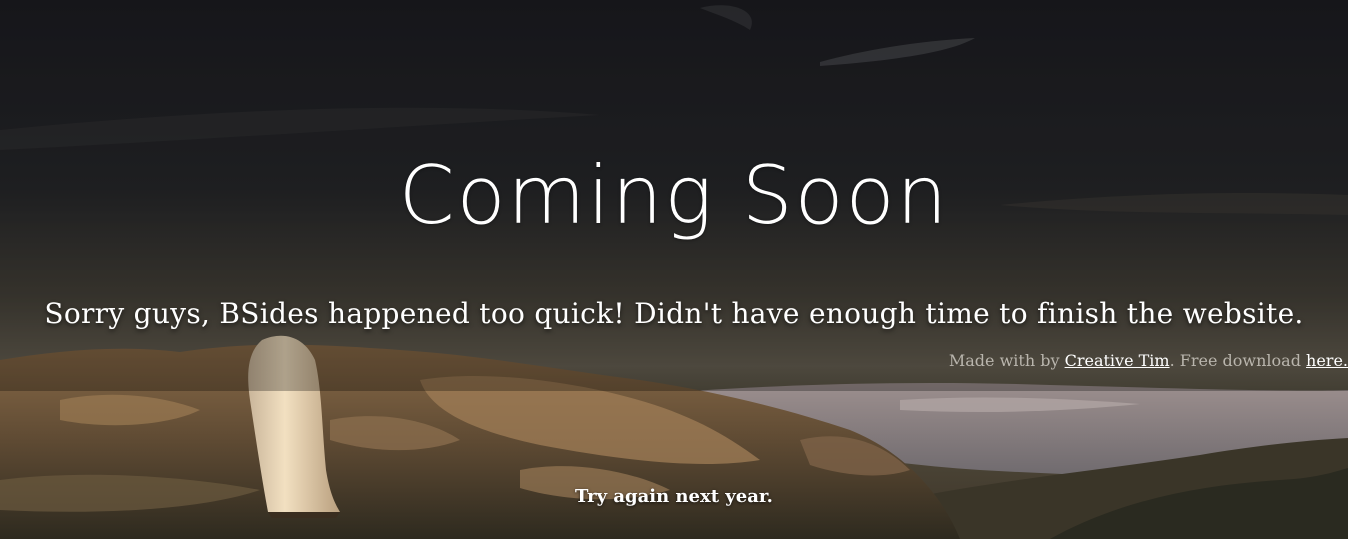 This screenshot has width=1348, height=539. What do you see at coordinates (1238, 360) in the screenshot?
I see `credits-middle: . Free download` at bounding box center [1238, 360].